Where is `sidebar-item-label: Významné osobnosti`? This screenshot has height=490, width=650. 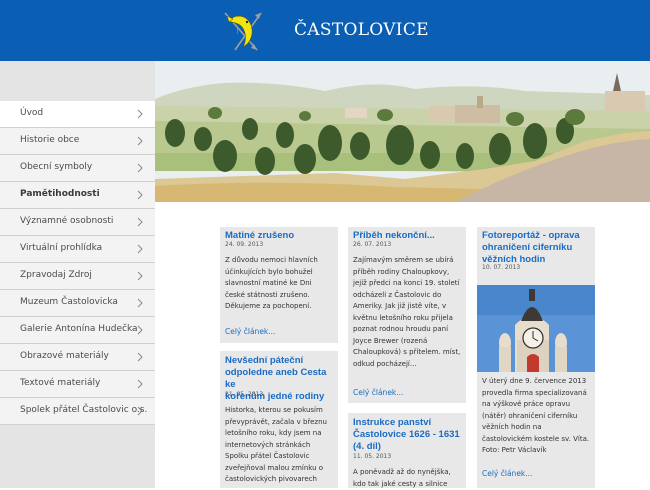
sidebar-item-label: Významné osobnosti is located at coordinates (67, 221).